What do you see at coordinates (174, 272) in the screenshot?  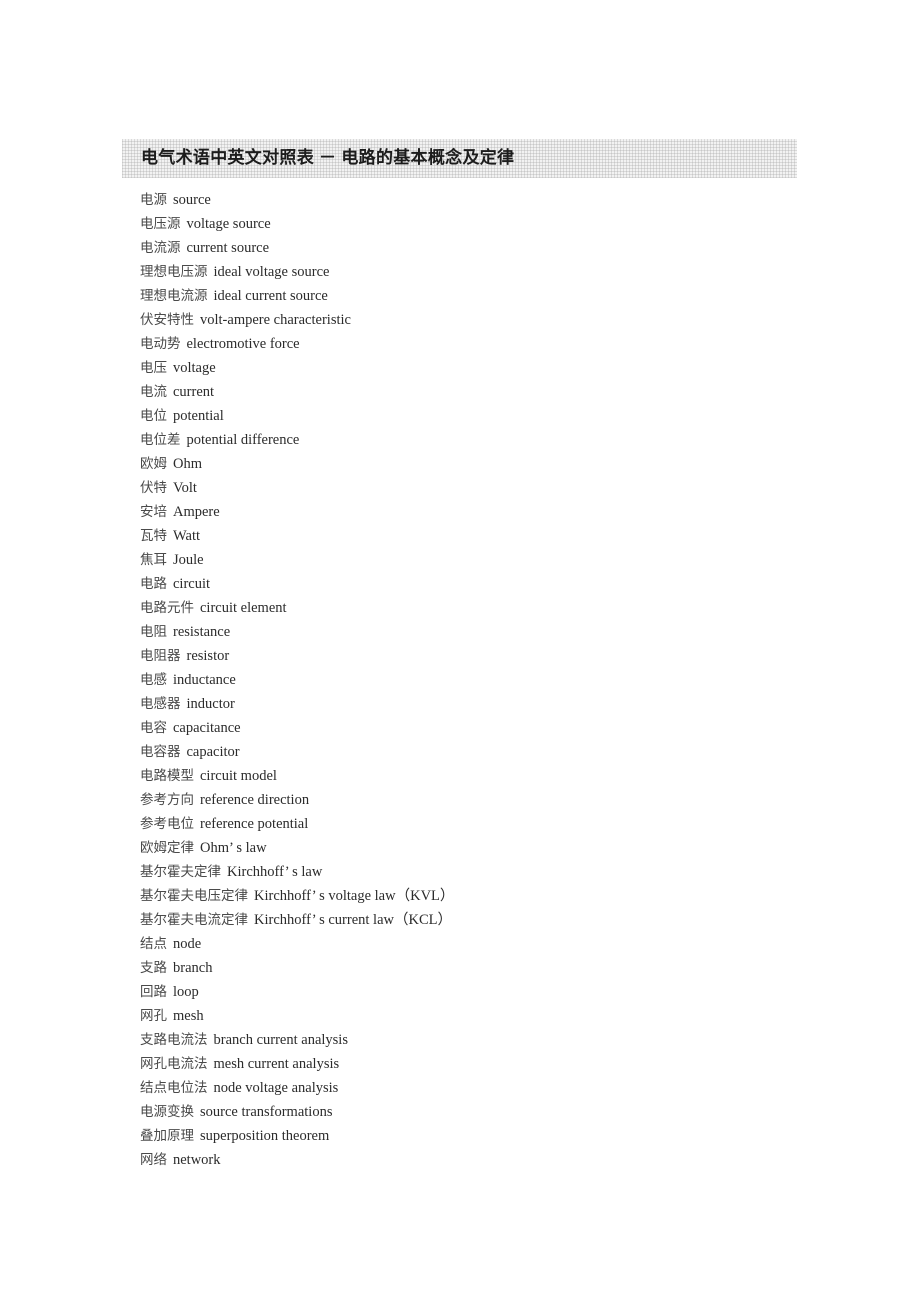 I see `term-chinese: 理想电压源` at bounding box center [174, 272].